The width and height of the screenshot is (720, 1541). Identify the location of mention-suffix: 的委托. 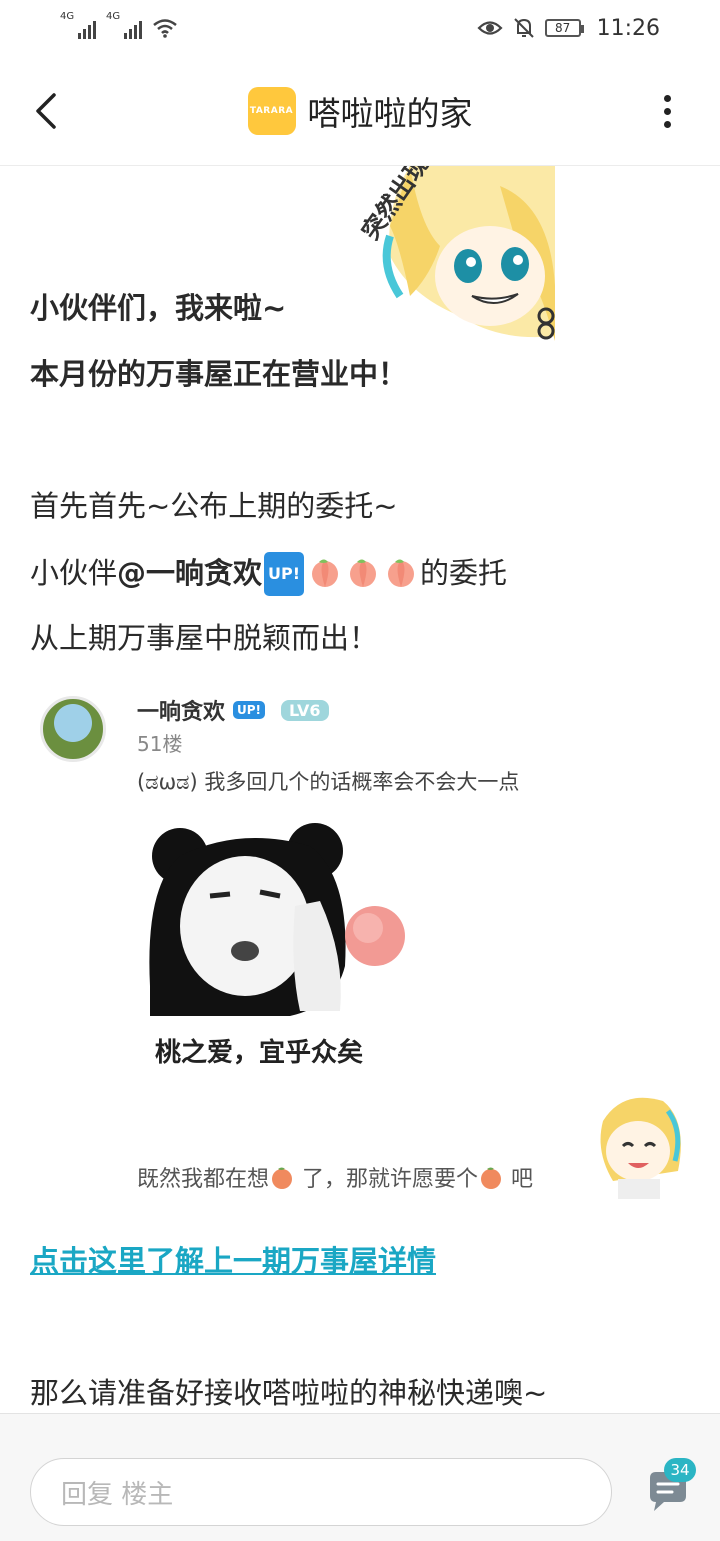
(464, 573).